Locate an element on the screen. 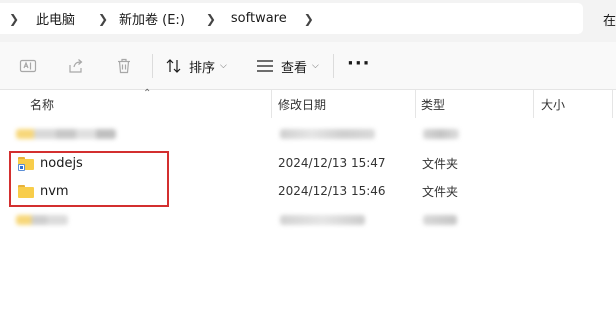 The image size is (616, 323). sort-icon is located at coordinates (173, 66).